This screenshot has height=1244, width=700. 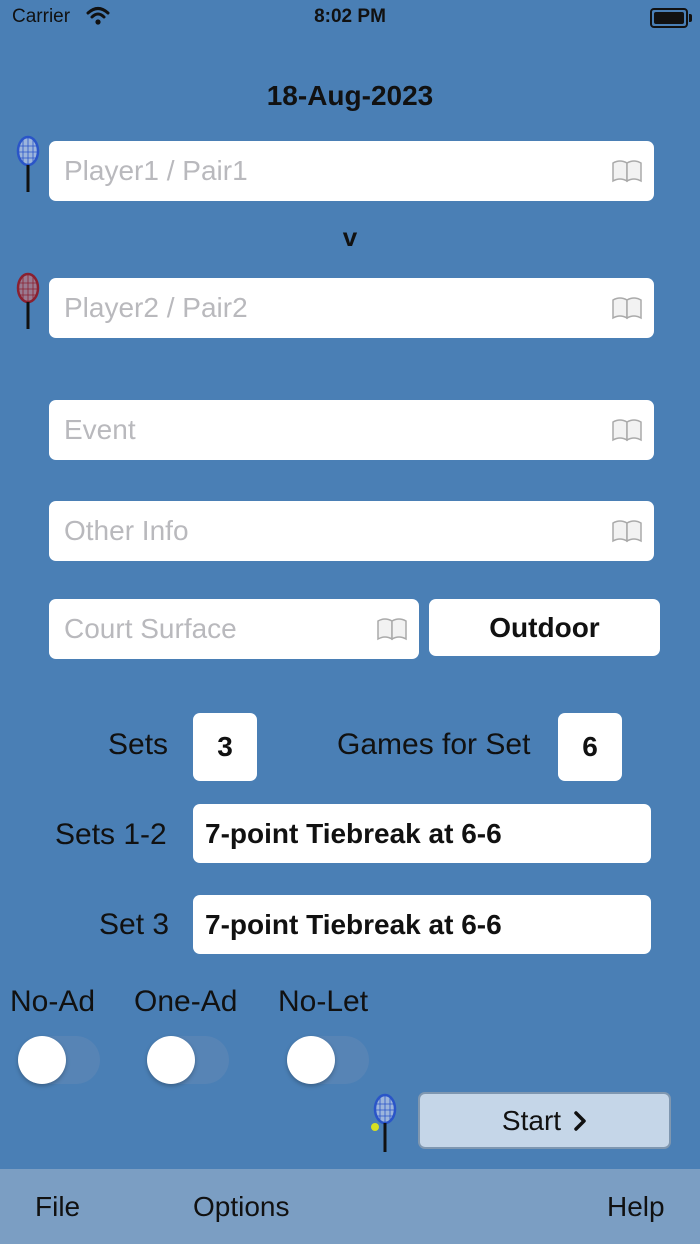 What do you see at coordinates (422, 833) in the screenshot?
I see `sets12-tiebreak-select: 7-point Tiebreak at 6-6` at bounding box center [422, 833].